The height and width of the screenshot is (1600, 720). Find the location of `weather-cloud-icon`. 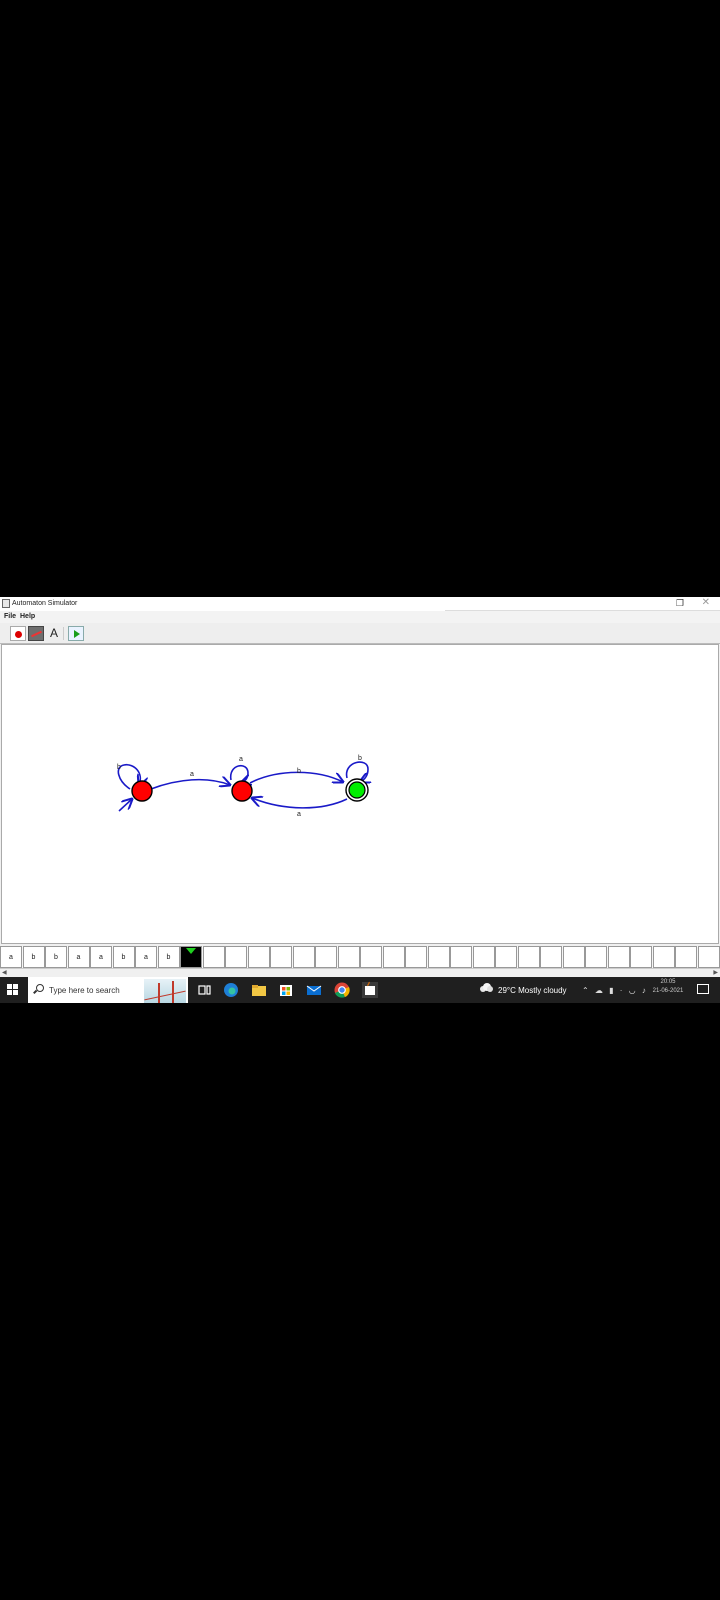

weather-cloud-icon is located at coordinates (486, 987).